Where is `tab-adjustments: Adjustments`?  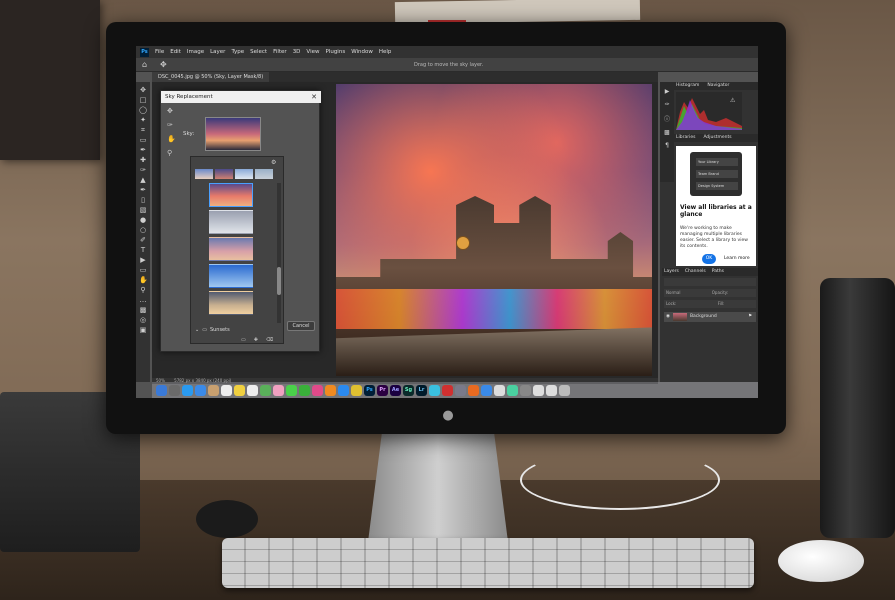
tab-adjustments: Adjustments is located at coordinates (717, 138).